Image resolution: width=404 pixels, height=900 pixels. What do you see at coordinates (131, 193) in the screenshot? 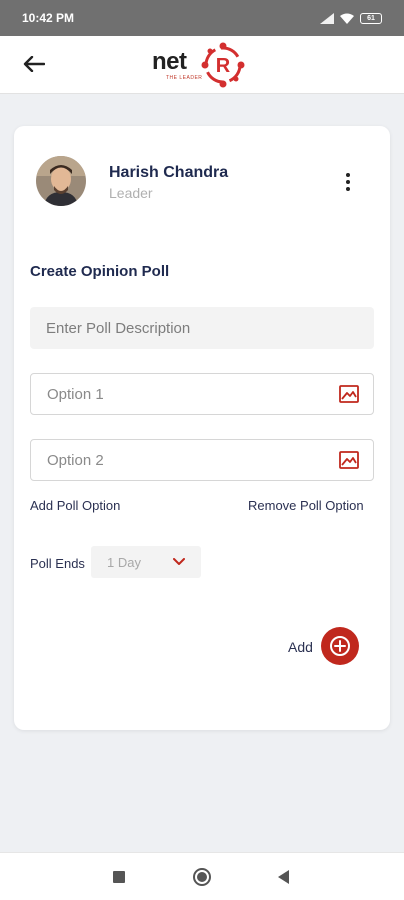
I see `user-role: Leader` at bounding box center [131, 193].